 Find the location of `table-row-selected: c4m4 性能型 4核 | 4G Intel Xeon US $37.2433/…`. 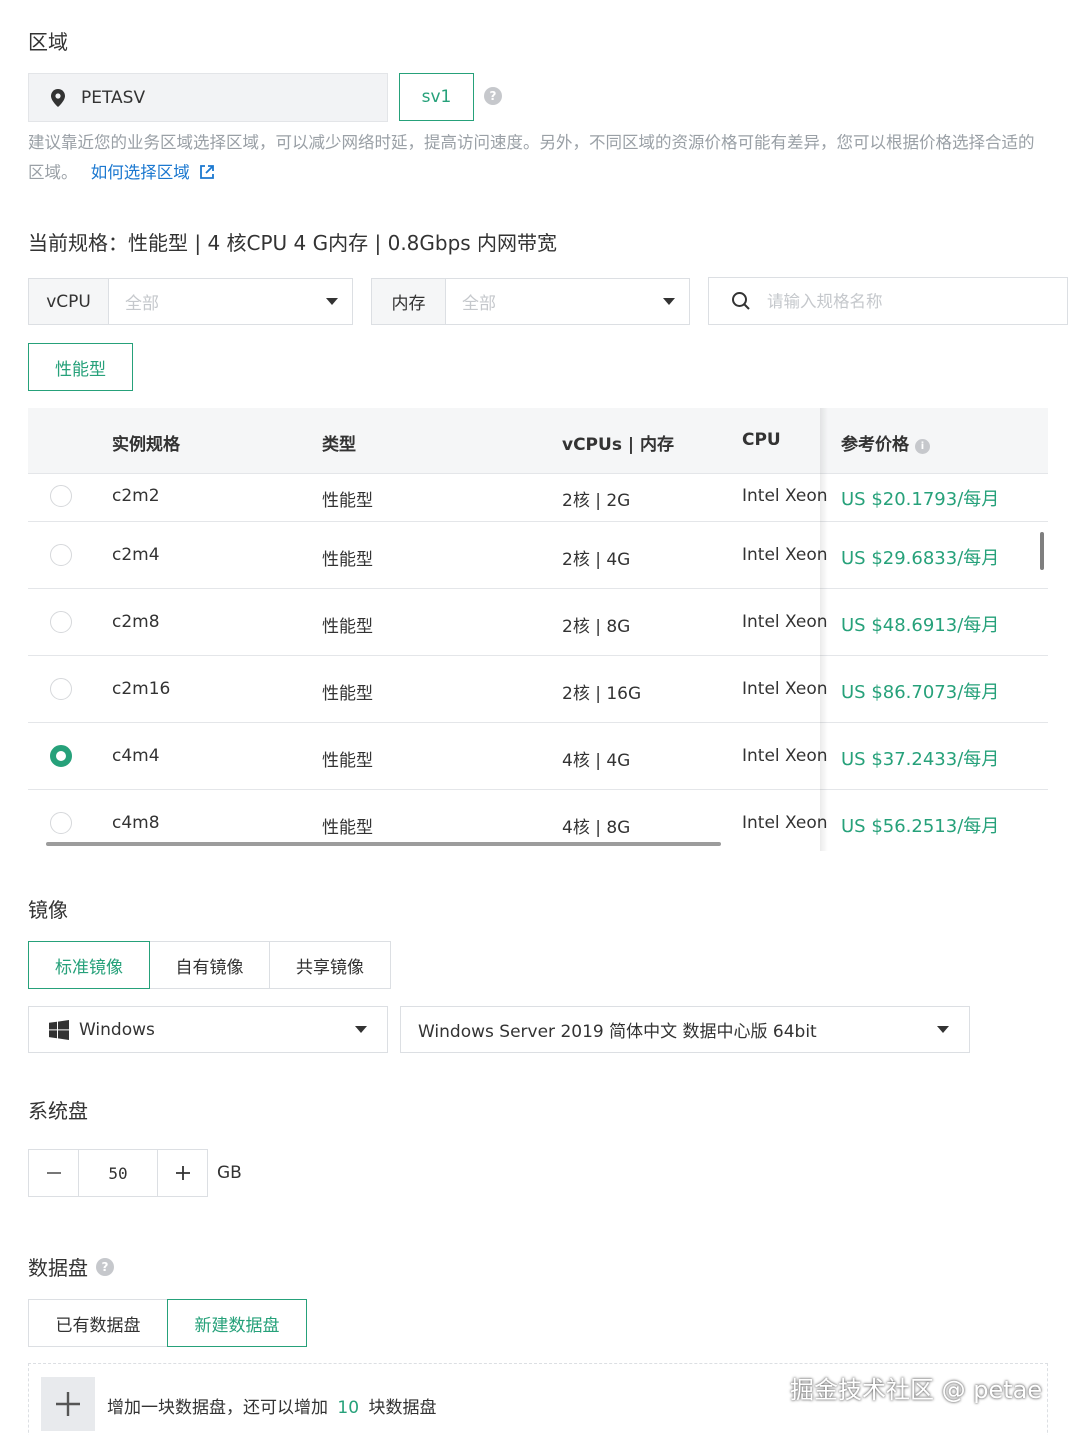

table-row-selected: c4m4 性能型 4核 | 4G Intel Xeon US $37.2433/… is located at coordinates (538, 756).